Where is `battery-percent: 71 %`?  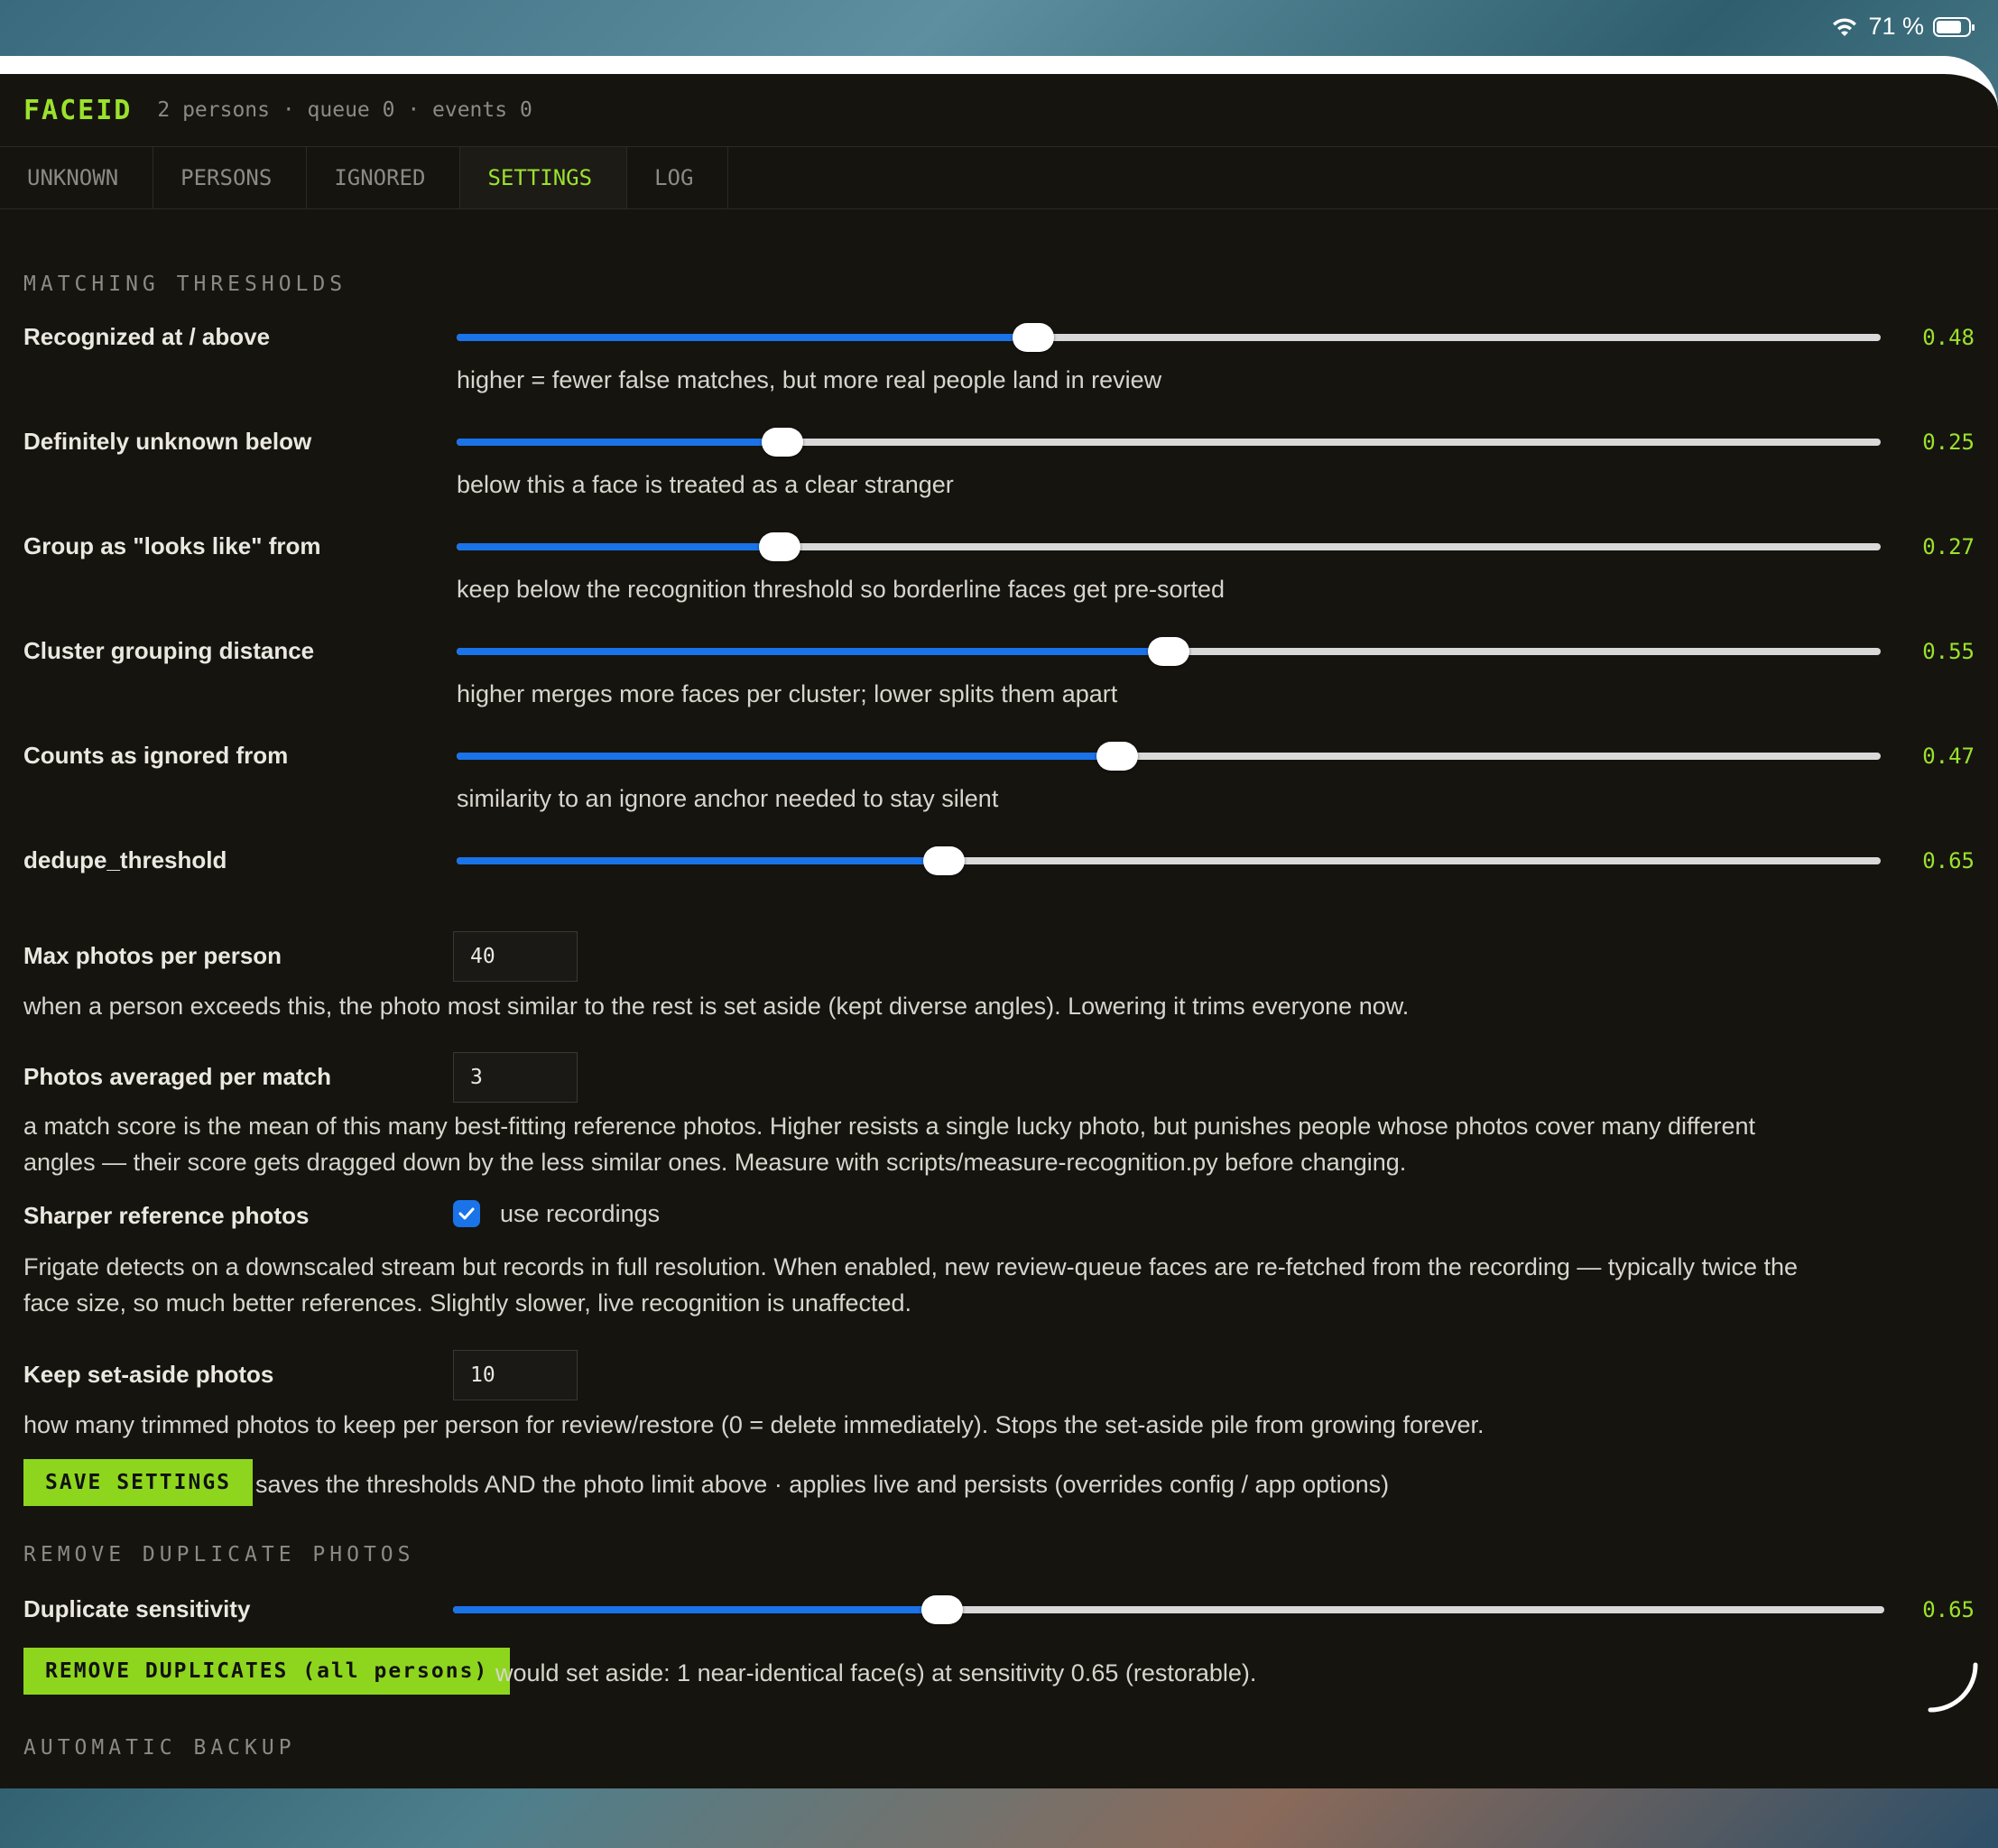
battery-percent: 71 % is located at coordinates (1896, 26).